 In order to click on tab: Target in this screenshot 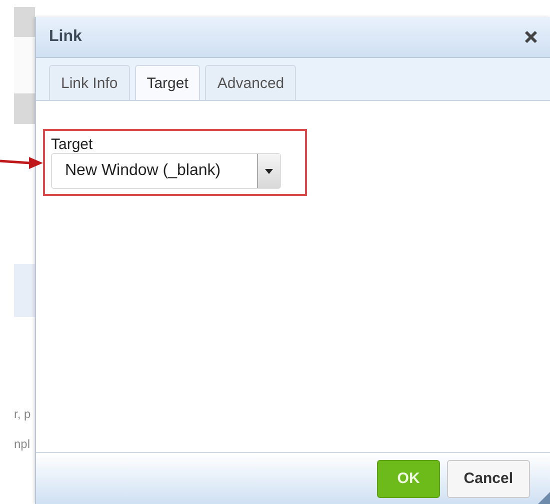, I will do `click(167, 82)`.